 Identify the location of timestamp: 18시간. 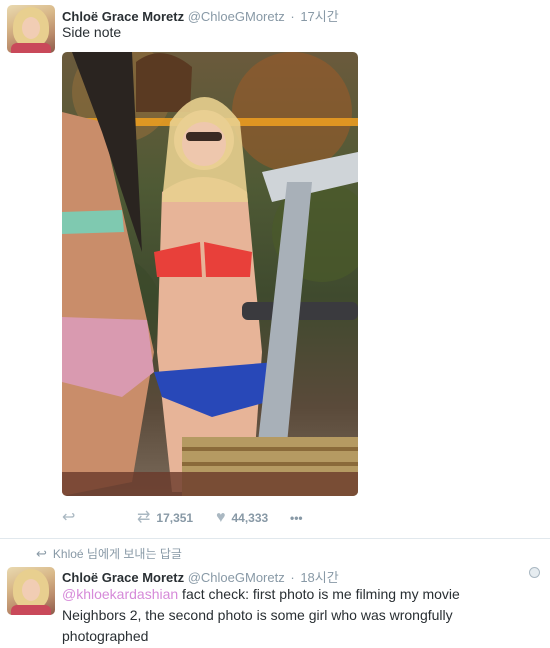
(319, 577).